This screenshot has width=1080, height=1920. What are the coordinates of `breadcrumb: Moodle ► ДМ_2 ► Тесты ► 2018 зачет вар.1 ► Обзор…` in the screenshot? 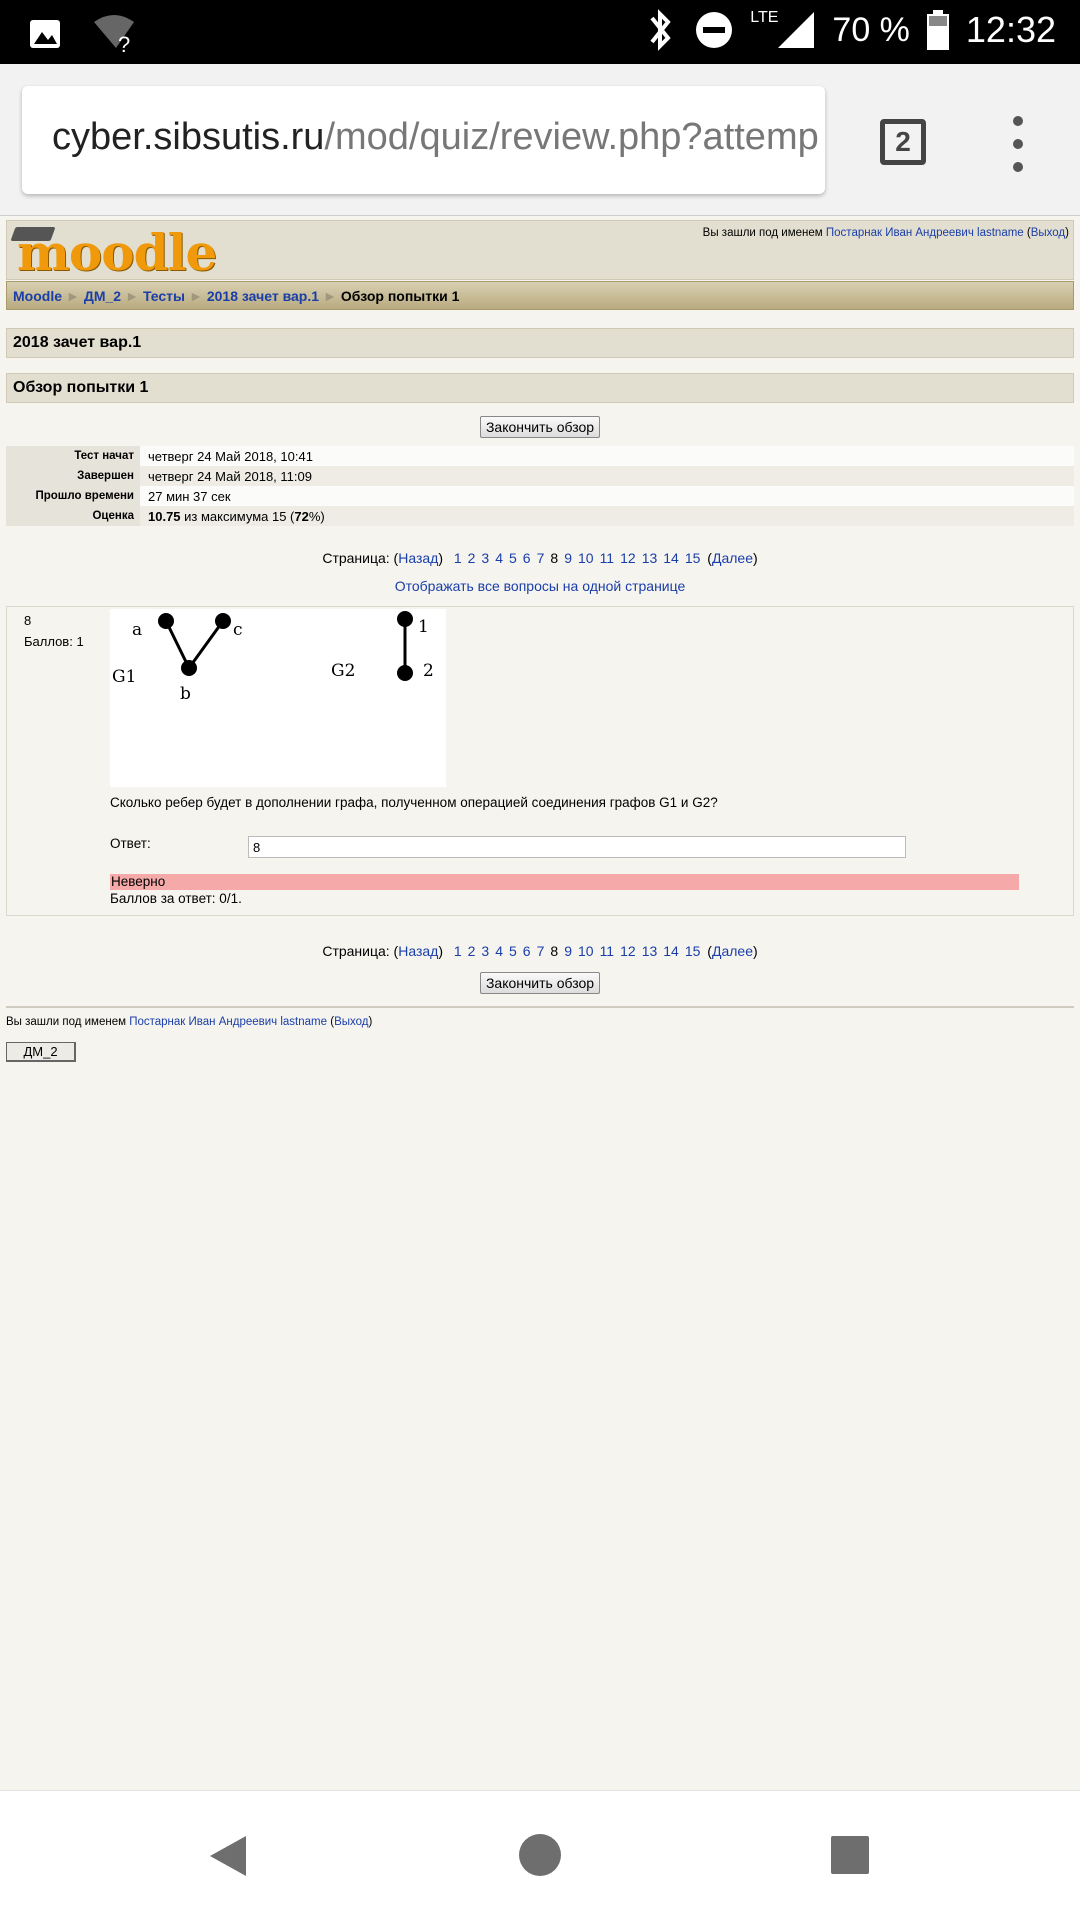 It's located at (540, 295).